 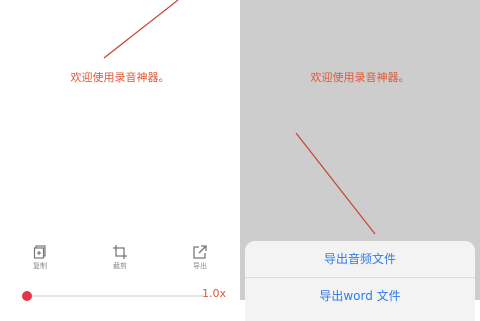 What do you see at coordinates (141, 29) in the screenshot?
I see `annotation-line-left` at bounding box center [141, 29].